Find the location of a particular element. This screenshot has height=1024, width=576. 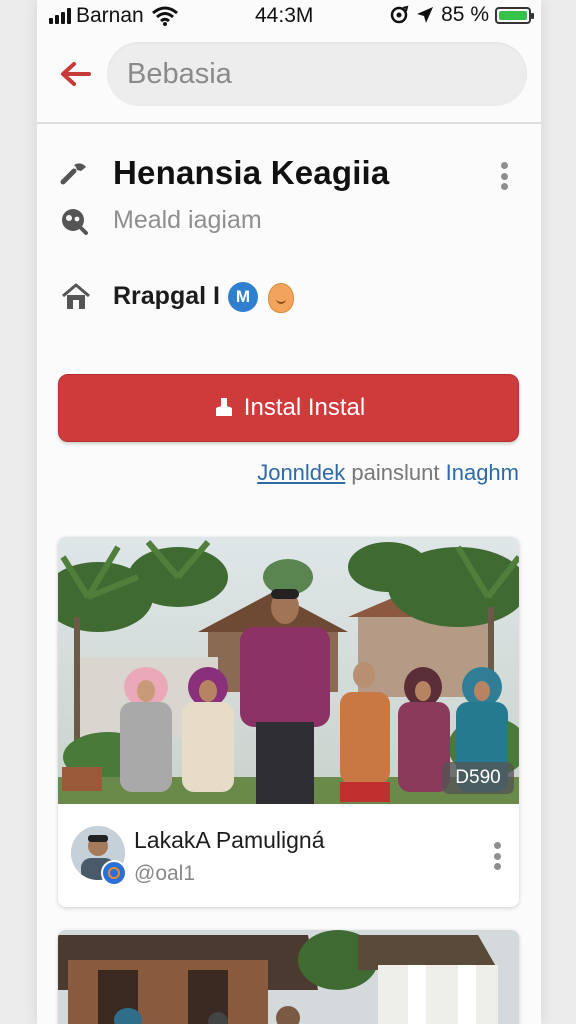

wifi-icon is located at coordinates (164, 16).